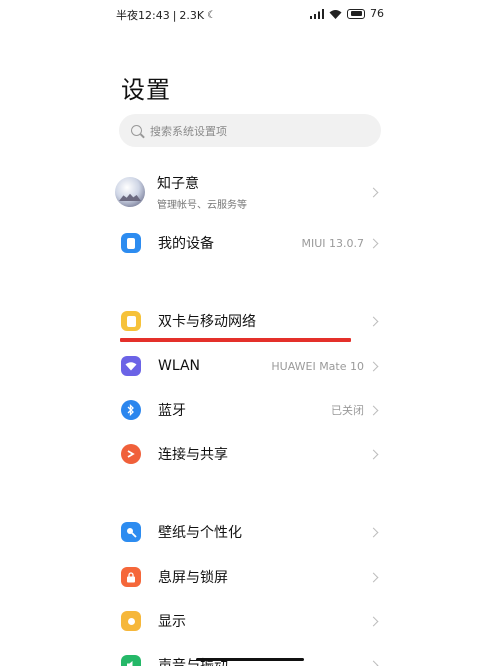  Describe the element at coordinates (250, 621) in the screenshot. I see `settings-row-display: 显示` at that location.